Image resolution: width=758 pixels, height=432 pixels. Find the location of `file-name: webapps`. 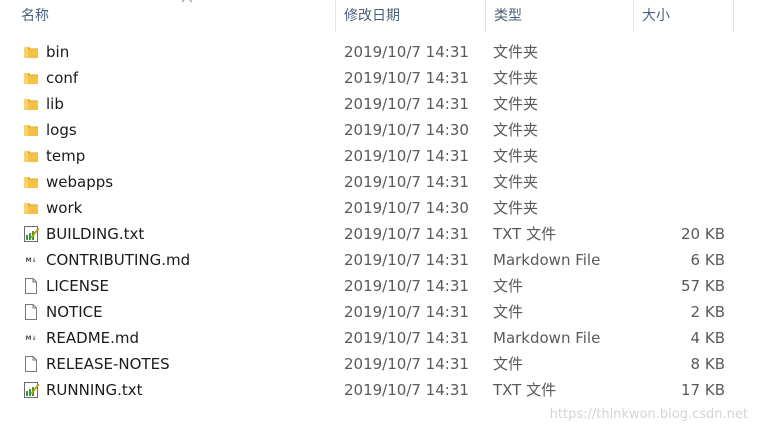

file-name: webapps is located at coordinates (79, 182).